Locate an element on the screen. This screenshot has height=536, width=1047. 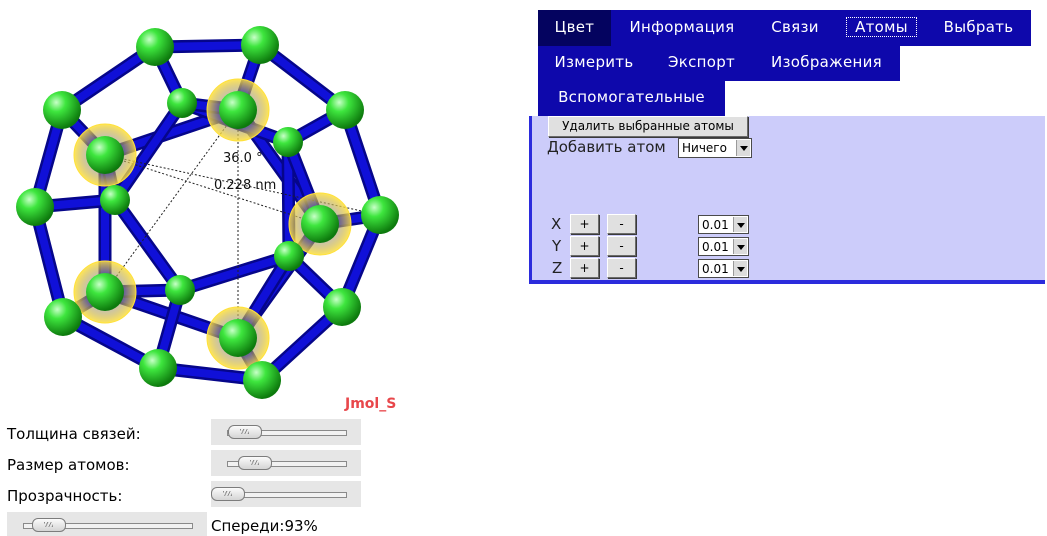
z-plus-button: + is located at coordinates (584, 268).